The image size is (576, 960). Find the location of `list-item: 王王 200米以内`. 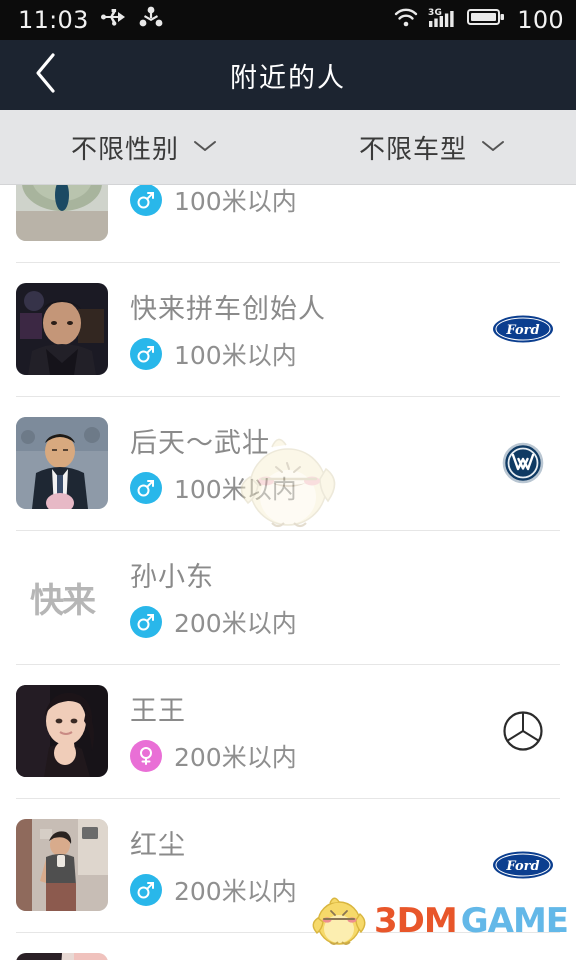

list-item: 王王 200米以内 is located at coordinates (288, 731).